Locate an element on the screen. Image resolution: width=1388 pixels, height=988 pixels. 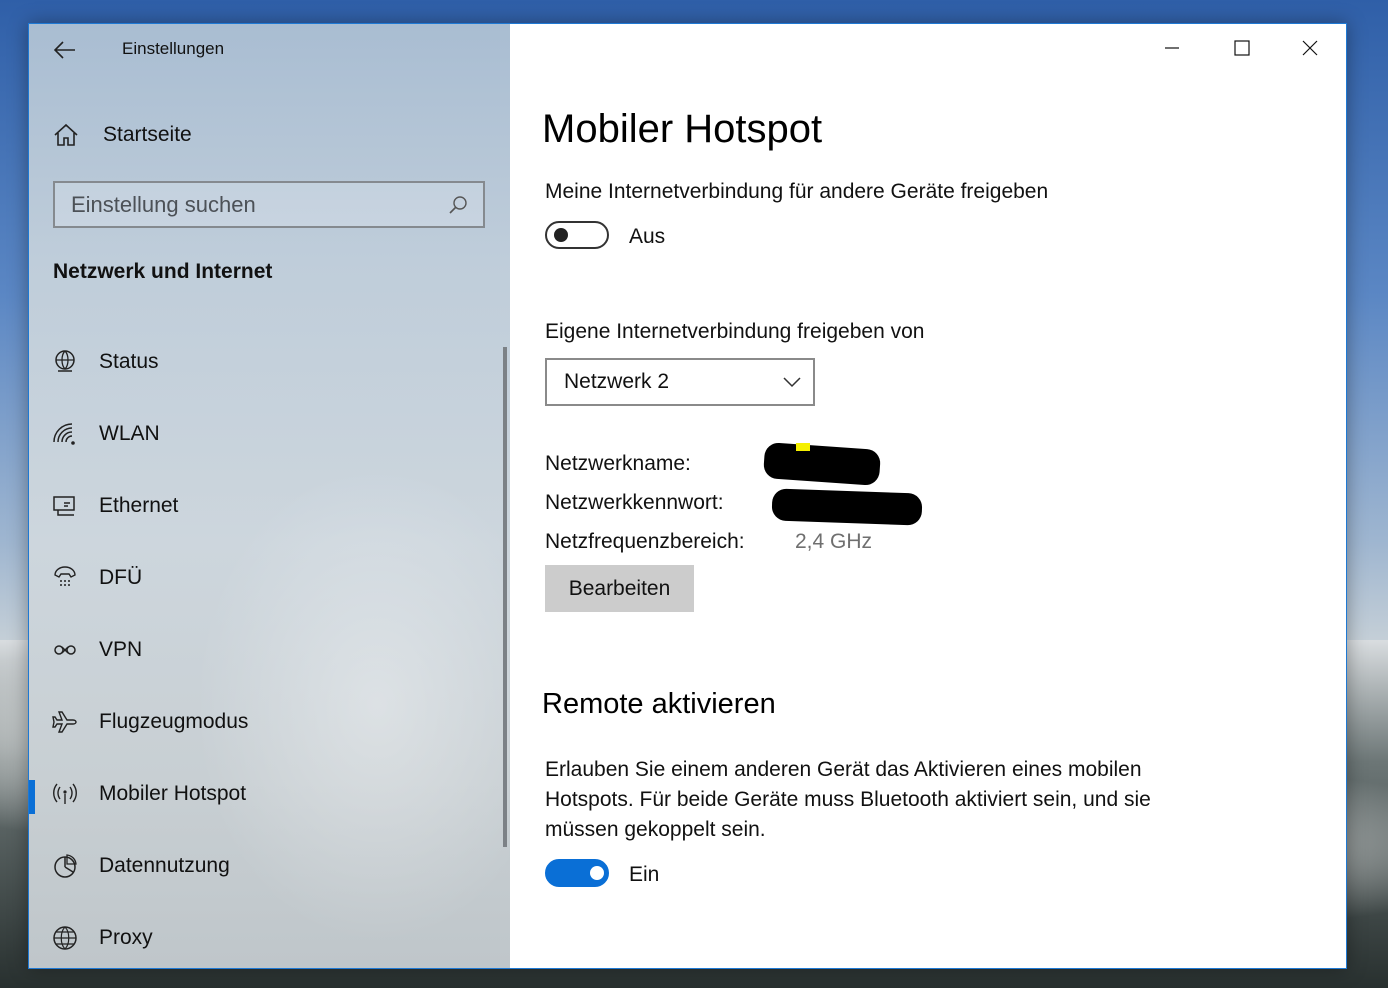
home-icon is located at coordinates (66, 134).